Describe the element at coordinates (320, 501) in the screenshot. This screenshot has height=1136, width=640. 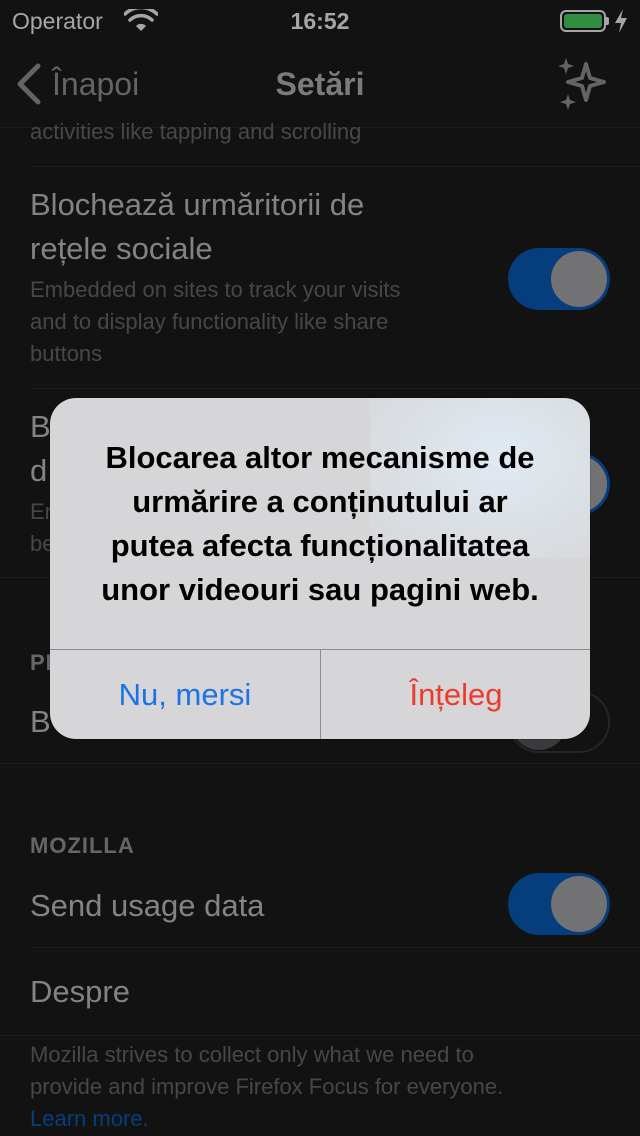
I see `alert-message-line2: urmărire a conținutului ar` at that location.